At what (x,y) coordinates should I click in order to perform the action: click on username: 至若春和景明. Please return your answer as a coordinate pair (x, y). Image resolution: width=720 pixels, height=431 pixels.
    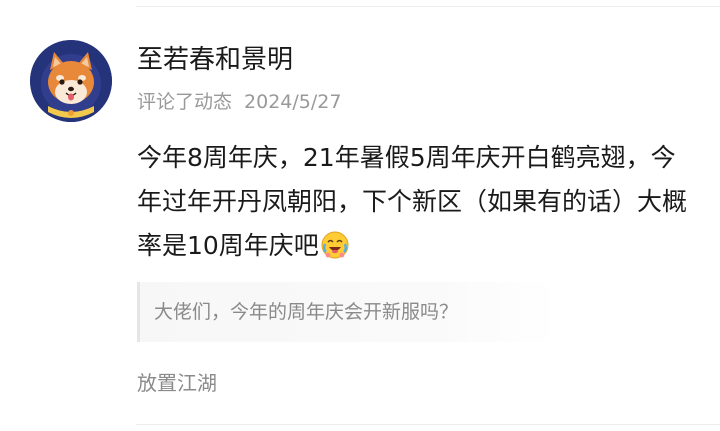
    Looking at the image, I should click on (215, 60).